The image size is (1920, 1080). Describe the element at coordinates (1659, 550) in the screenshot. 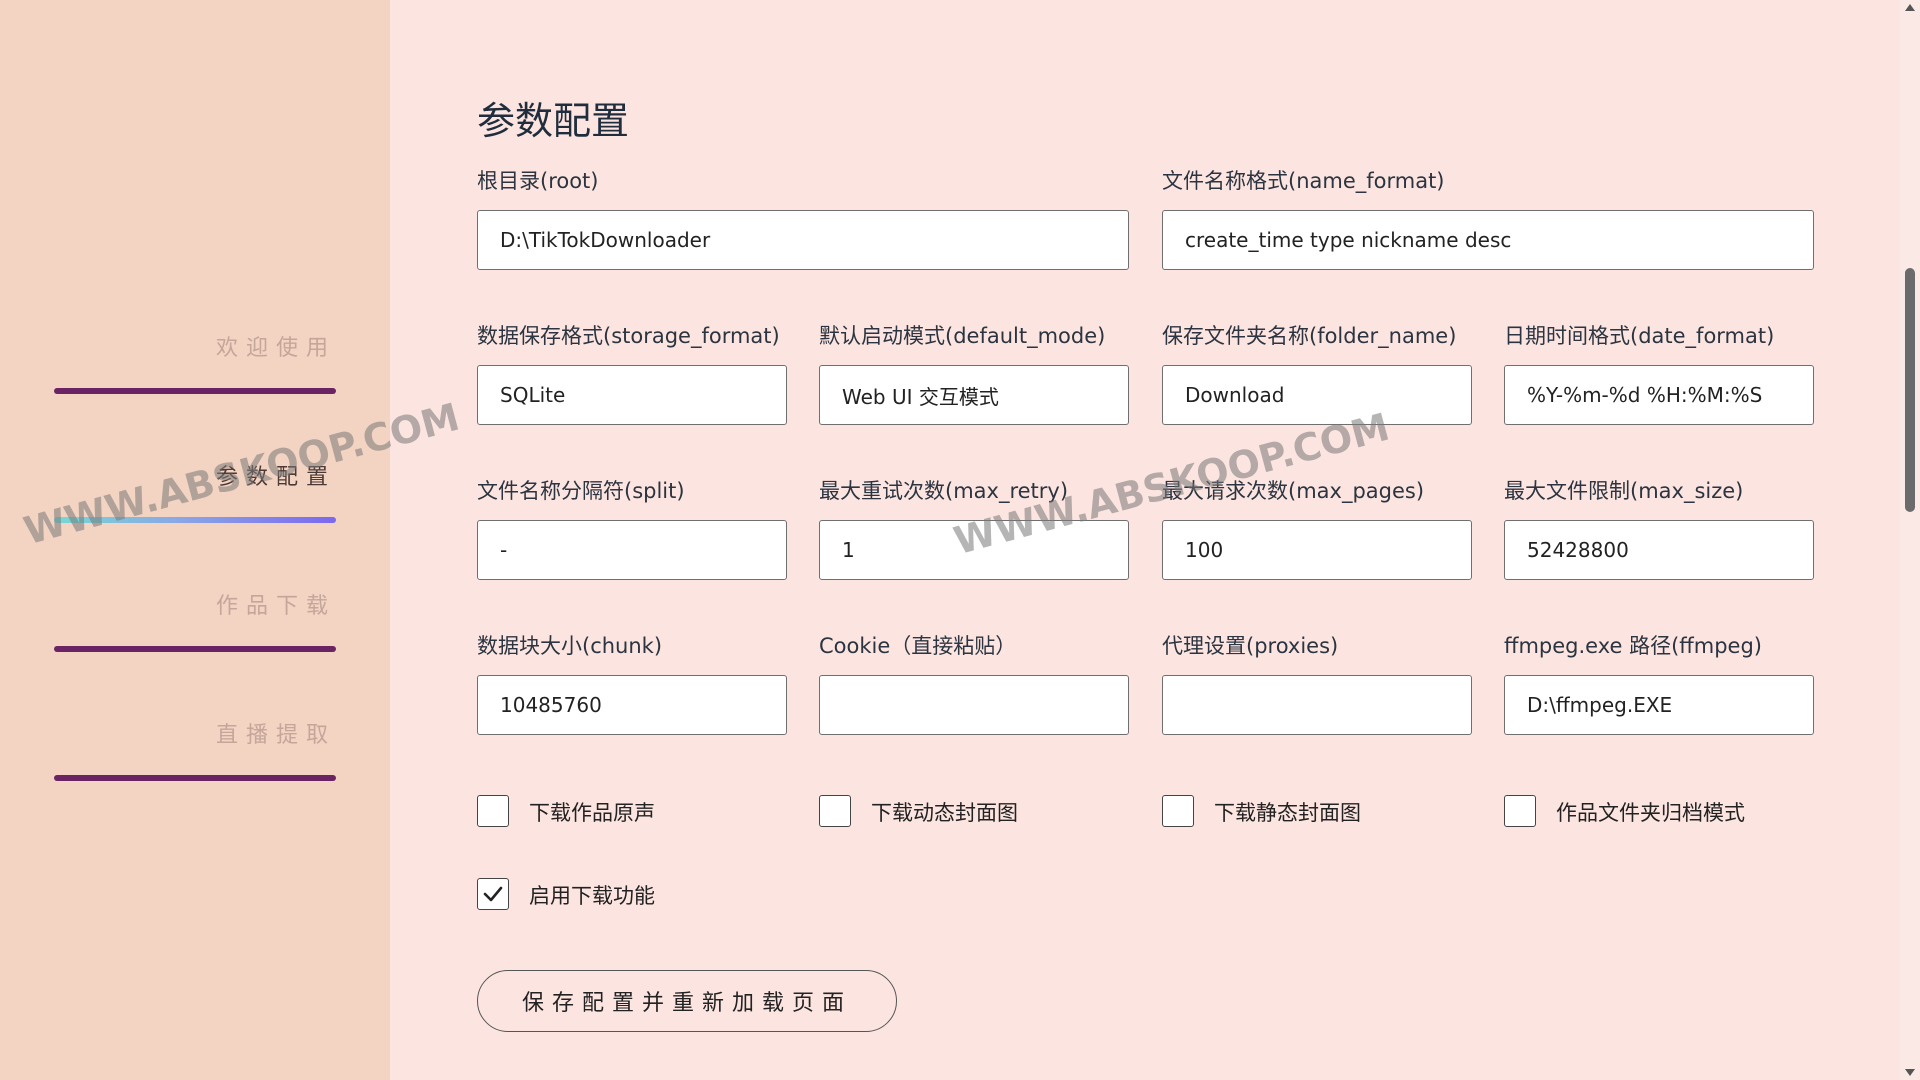

I see `max-size-input` at that location.